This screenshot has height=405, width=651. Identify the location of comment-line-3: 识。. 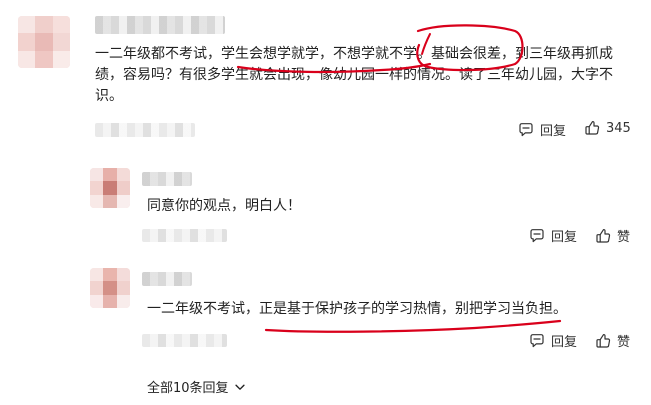
(109, 96).